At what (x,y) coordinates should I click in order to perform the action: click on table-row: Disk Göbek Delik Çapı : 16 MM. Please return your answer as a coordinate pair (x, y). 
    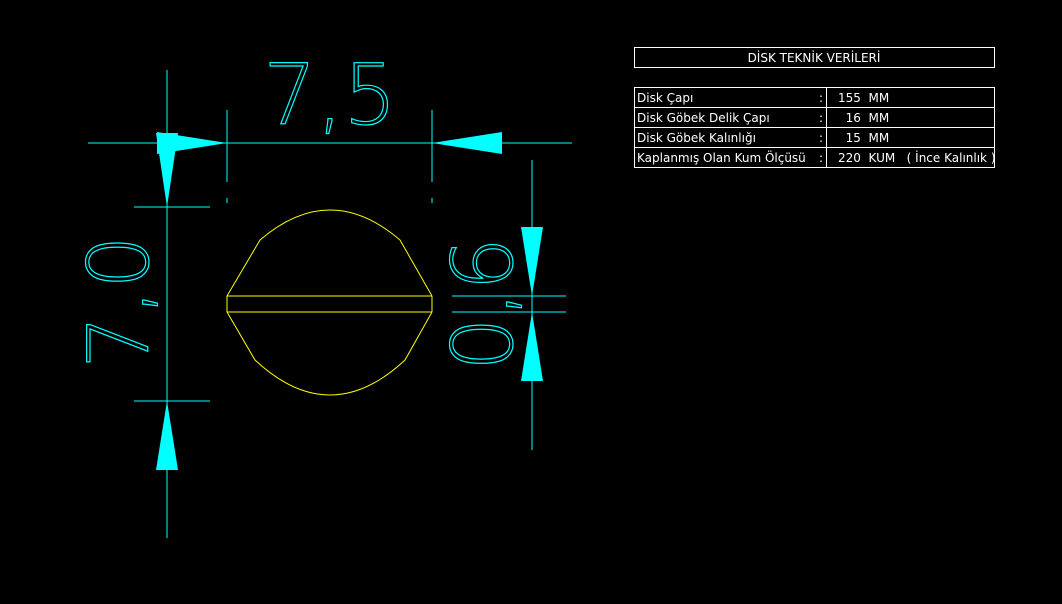
    Looking at the image, I should click on (763, 118).